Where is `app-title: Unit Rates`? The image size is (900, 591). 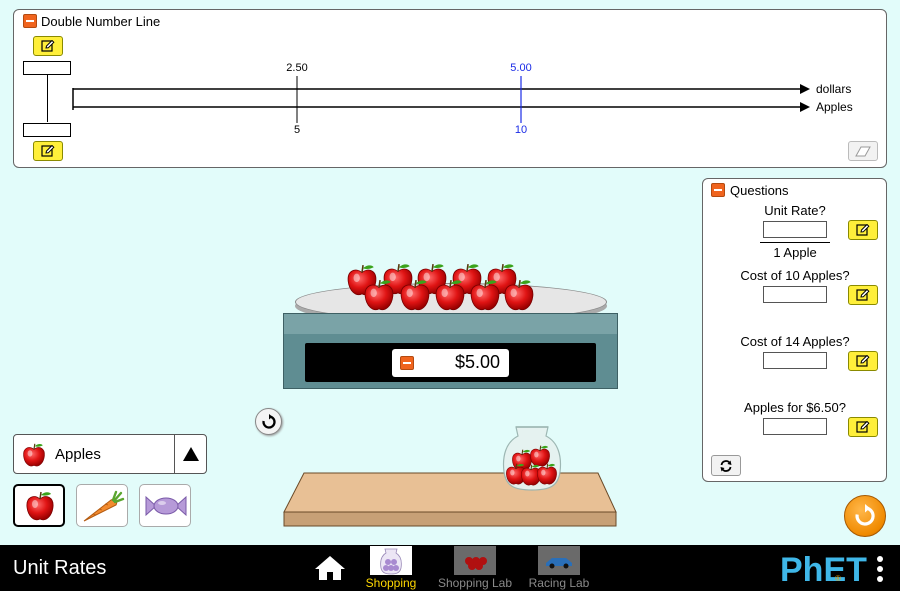
app-title: Unit Rates is located at coordinates (60, 568).